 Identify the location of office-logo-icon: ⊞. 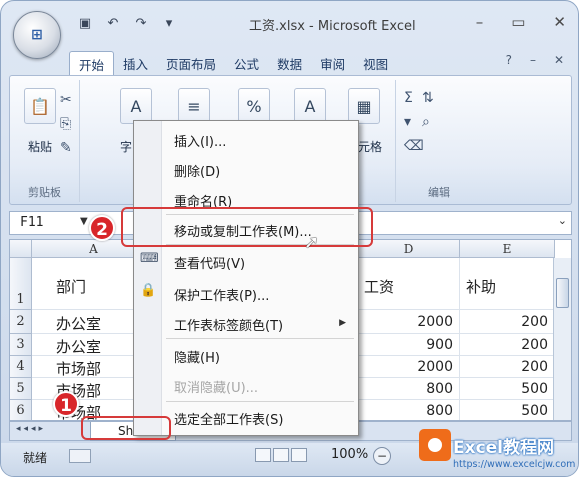
(37, 35).